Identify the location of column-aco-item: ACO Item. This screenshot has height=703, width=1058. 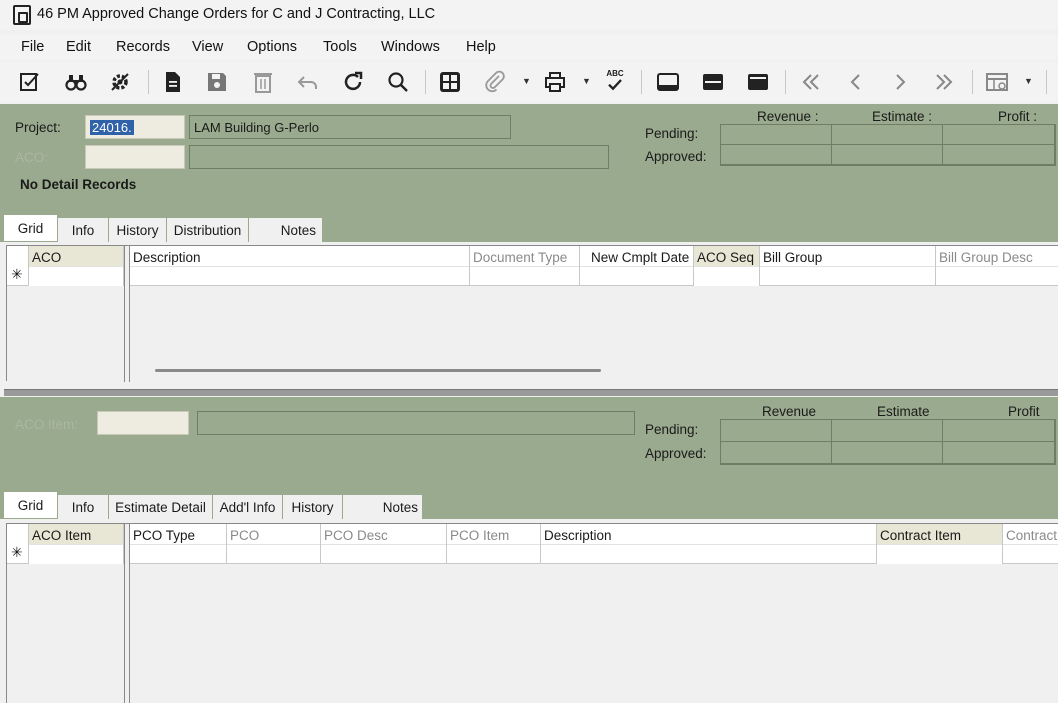
(76, 544).